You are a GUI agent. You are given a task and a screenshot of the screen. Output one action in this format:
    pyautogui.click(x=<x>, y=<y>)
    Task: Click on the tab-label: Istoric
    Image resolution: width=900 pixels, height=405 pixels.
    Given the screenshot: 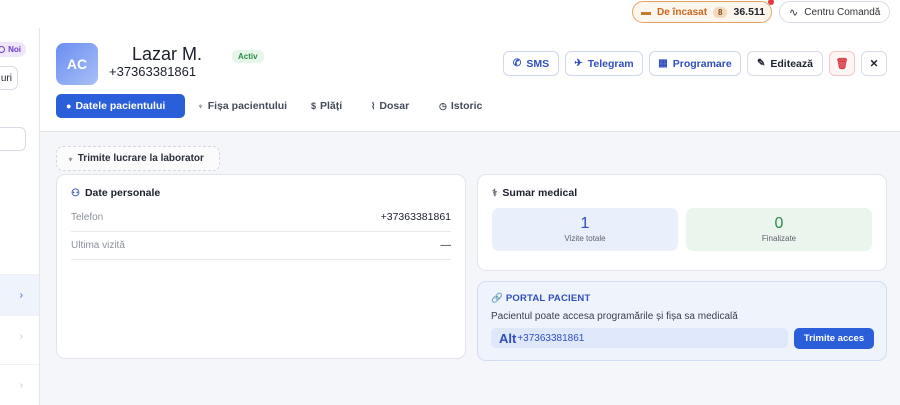 What is the action you would take?
    pyautogui.click(x=466, y=106)
    